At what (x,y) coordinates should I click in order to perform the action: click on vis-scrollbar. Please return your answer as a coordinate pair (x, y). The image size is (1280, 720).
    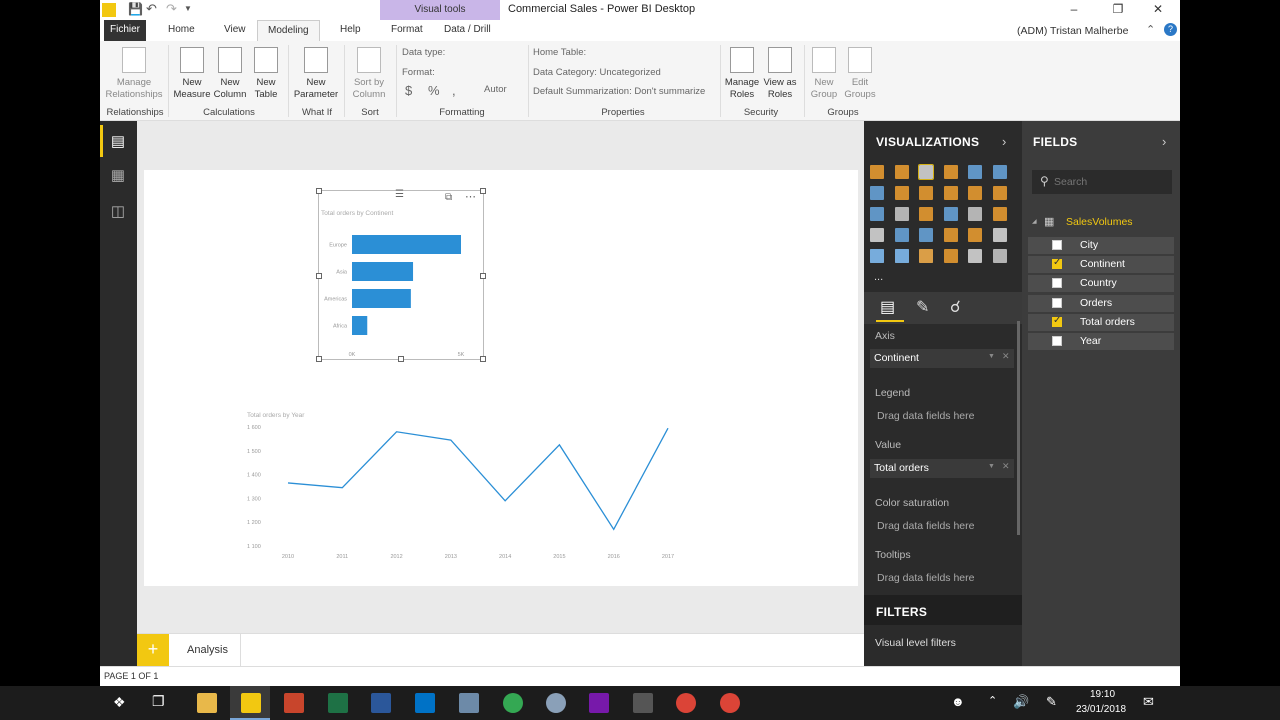
    Looking at the image, I should click on (1018, 428).